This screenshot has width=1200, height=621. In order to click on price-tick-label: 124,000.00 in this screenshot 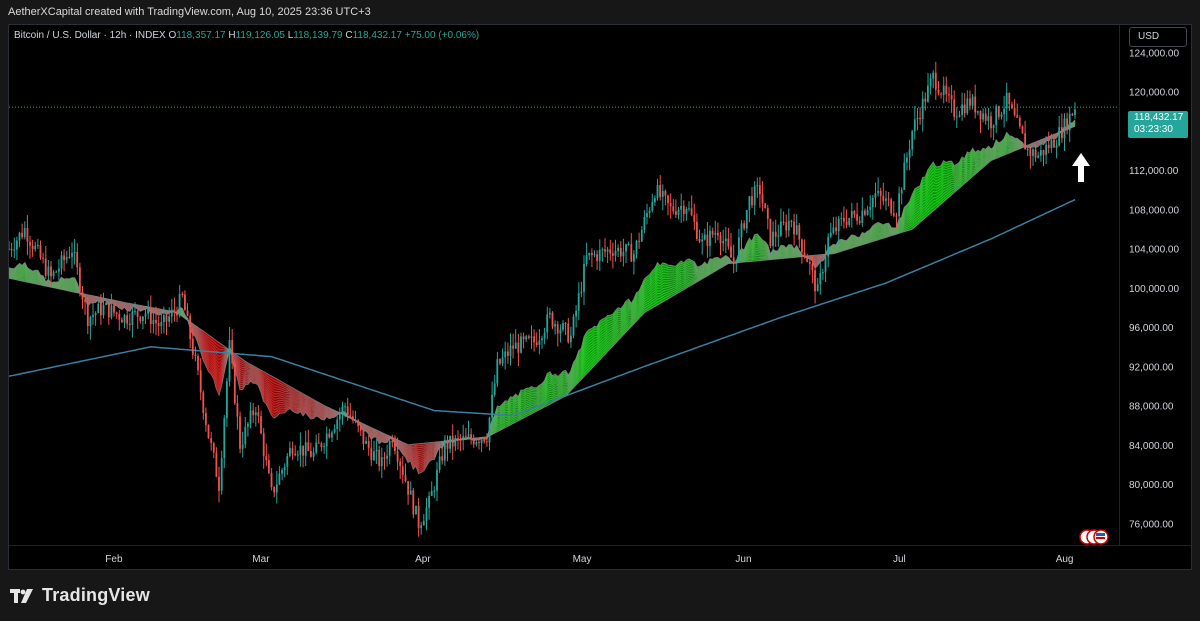, I will do `click(1154, 54)`.